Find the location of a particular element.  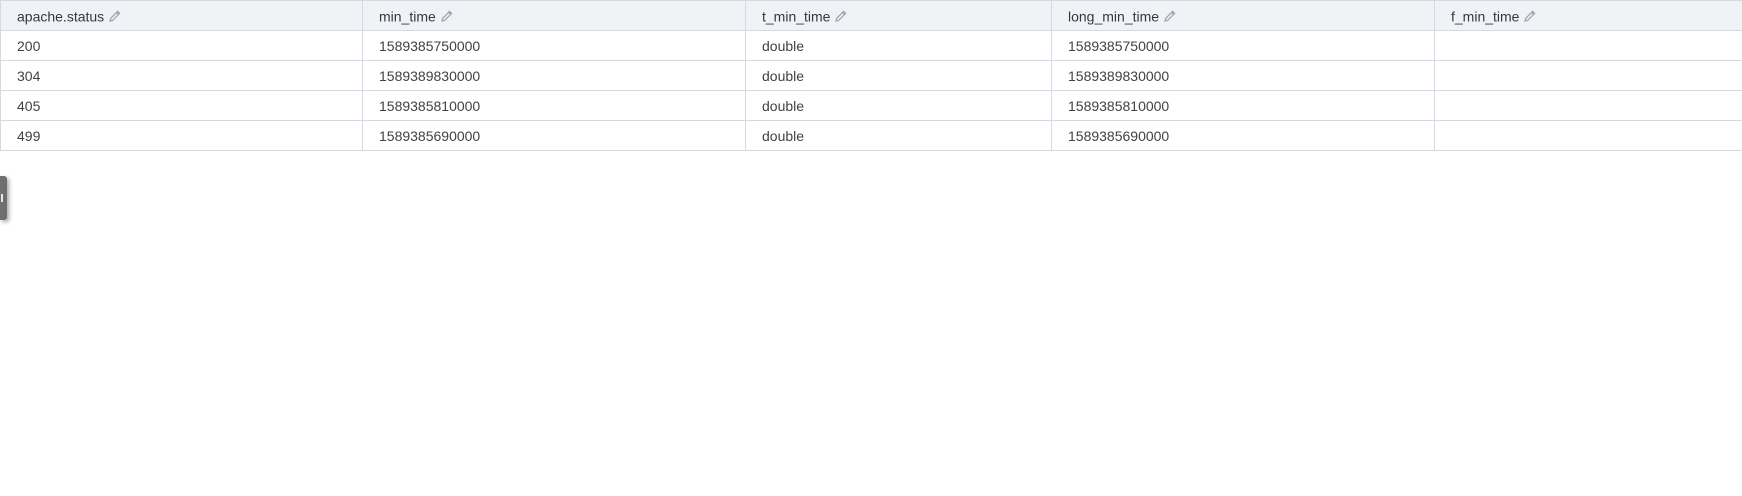

table-cell: 304 is located at coordinates (181, 75).